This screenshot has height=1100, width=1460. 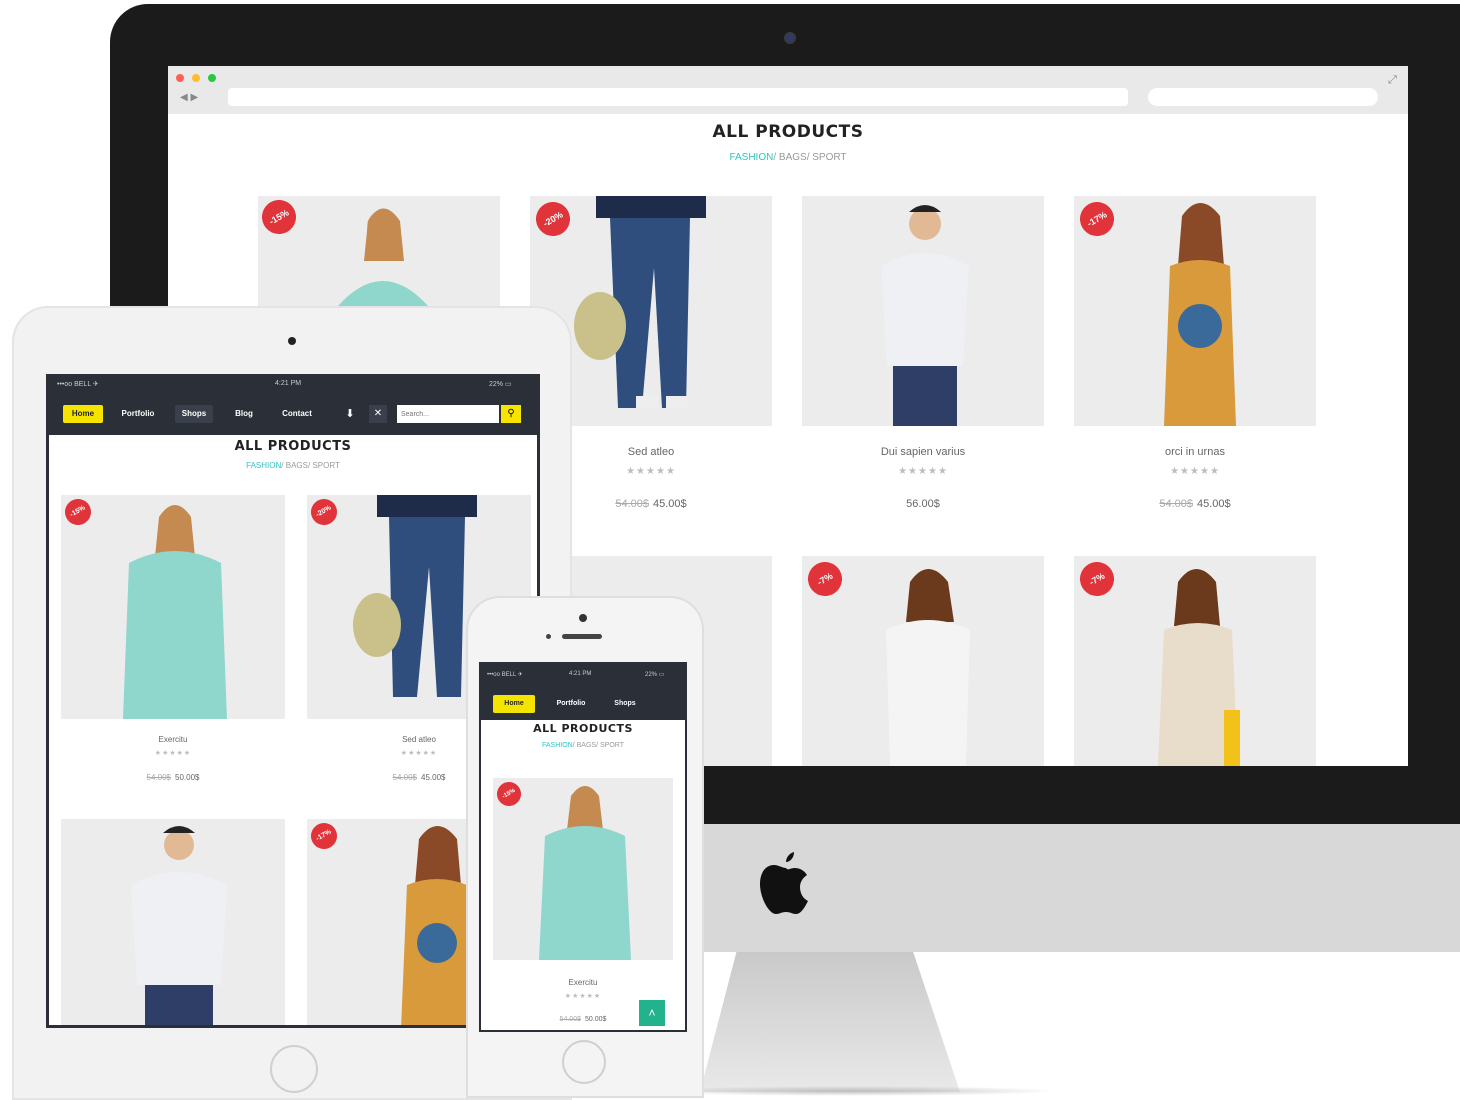 What do you see at coordinates (583, 618) in the screenshot?
I see `phone-camera` at bounding box center [583, 618].